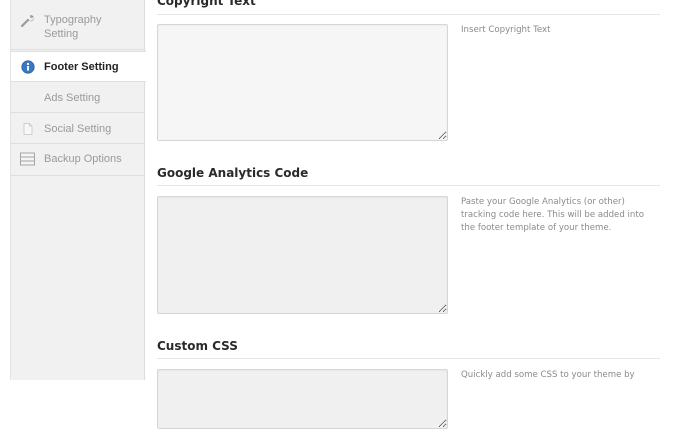 The image size is (682, 429). Describe the element at coordinates (302, 399) in the screenshot. I see `custom-css-field` at that location.